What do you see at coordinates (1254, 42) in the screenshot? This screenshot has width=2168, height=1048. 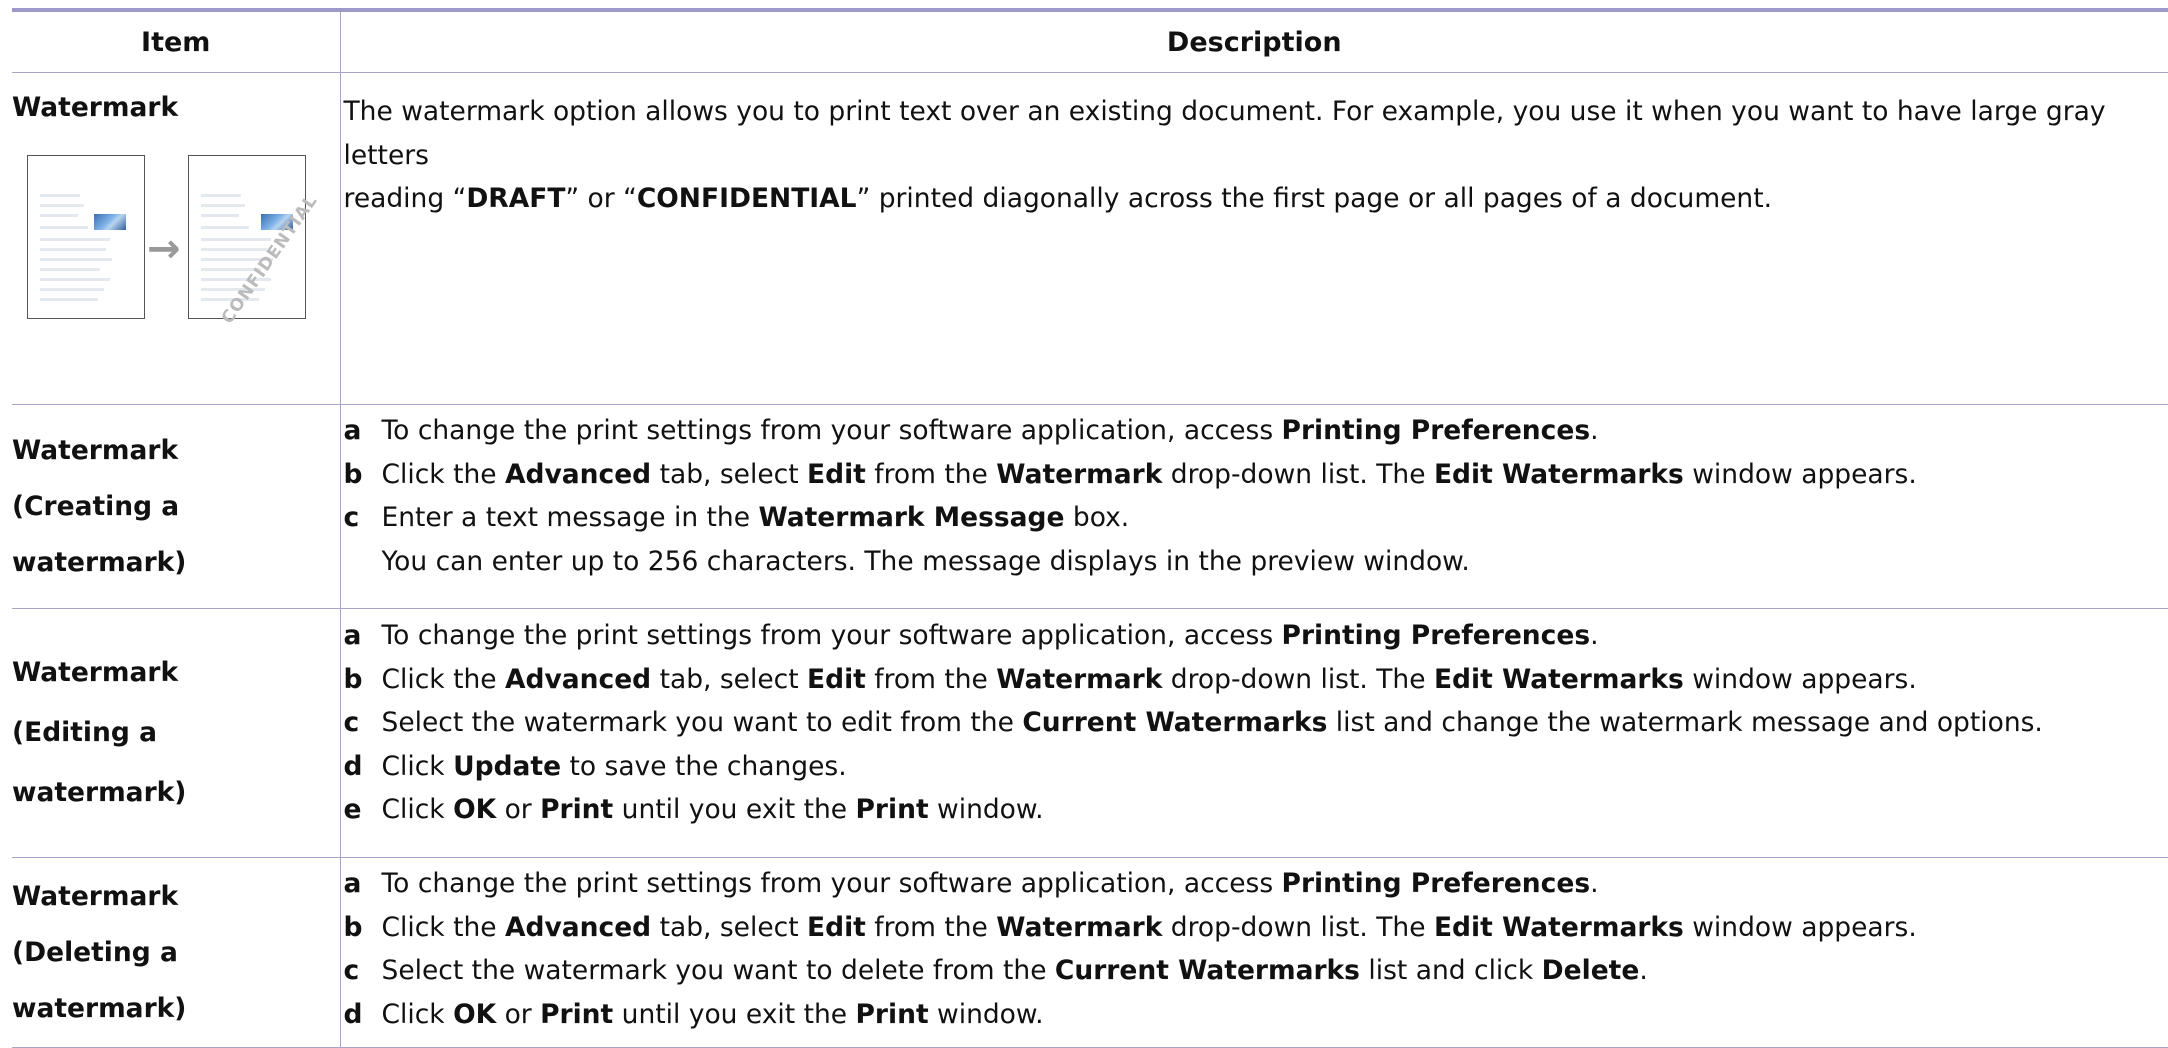 I see `description-column-header: Description` at bounding box center [1254, 42].